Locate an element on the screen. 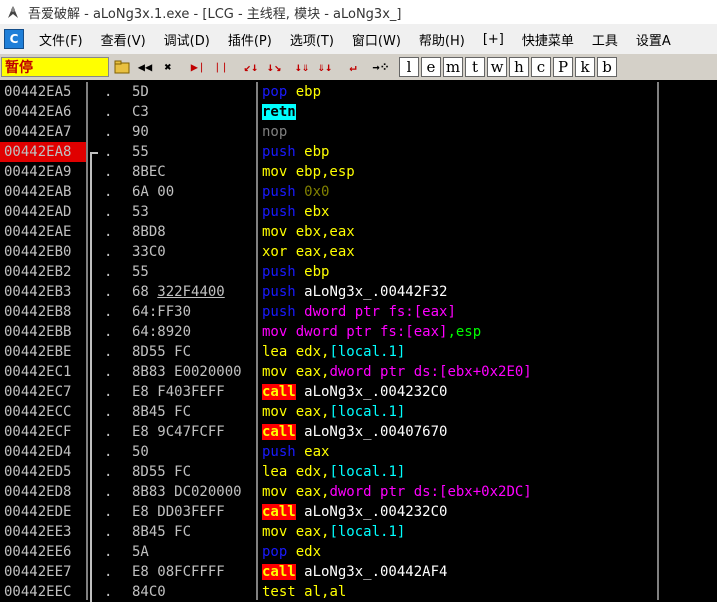 This screenshot has width=717, height=602. instruction-cell: pop edx is located at coordinates (291, 552).